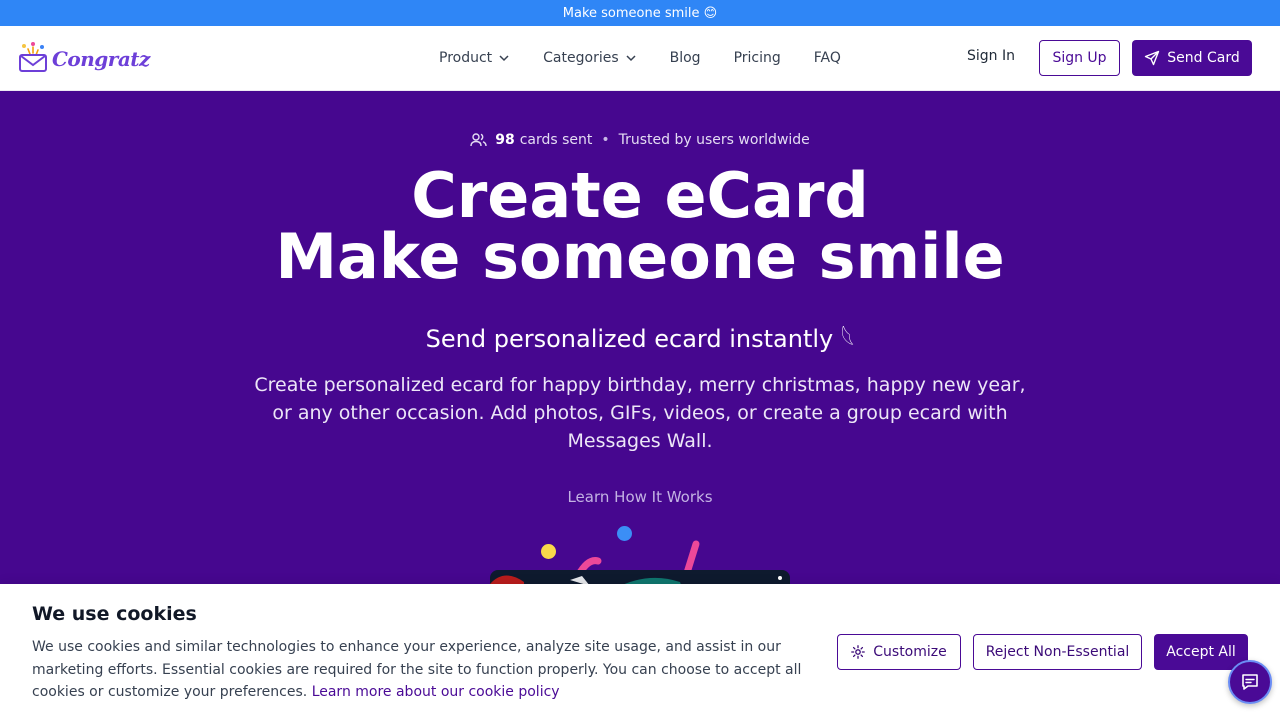 This screenshot has height=720, width=1280. What do you see at coordinates (1152, 58) in the screenshot?
I see `paper-plane-icon` at bounding box center [1152, 58].